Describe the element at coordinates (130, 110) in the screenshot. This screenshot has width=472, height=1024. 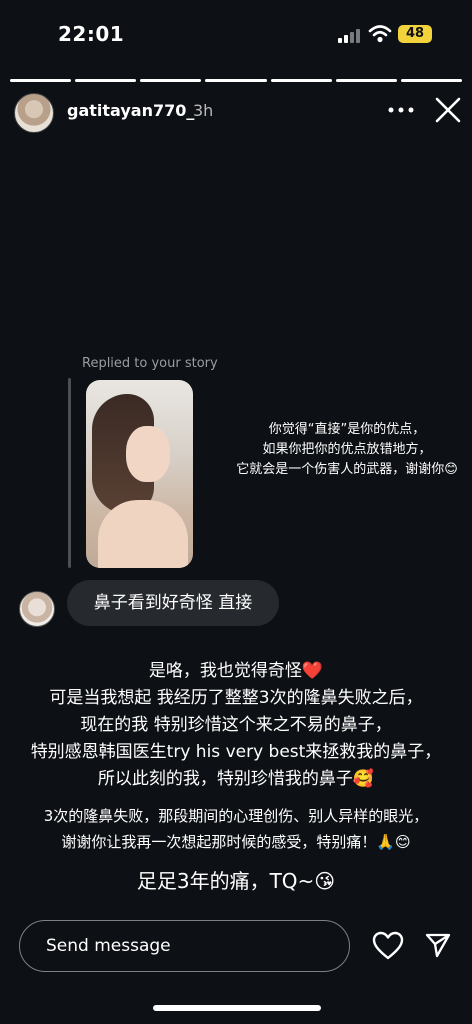
I see `username: gatitayan770_` at that location.